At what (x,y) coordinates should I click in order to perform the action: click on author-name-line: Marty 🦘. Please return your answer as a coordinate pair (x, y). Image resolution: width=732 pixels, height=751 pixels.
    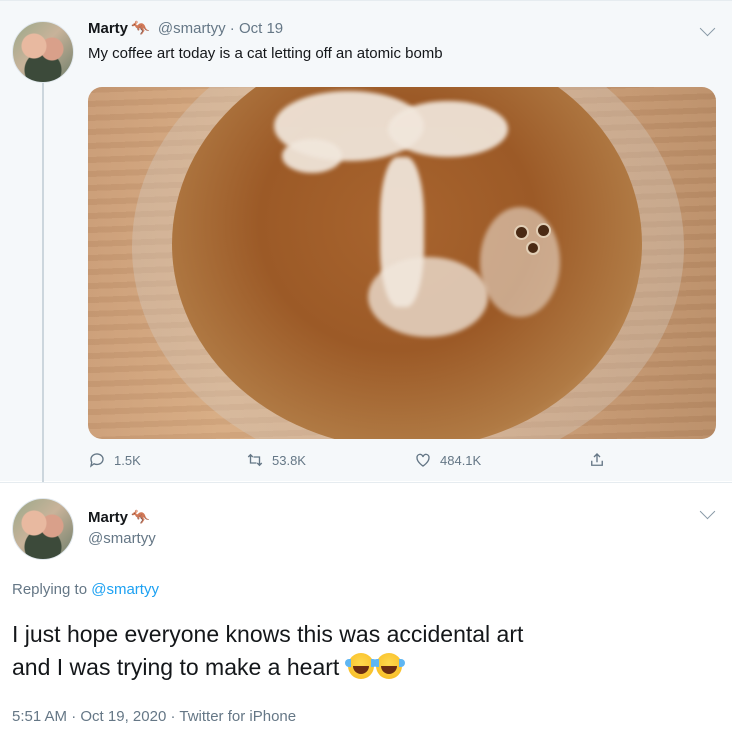
    Looking at the image, I should click on (121, 517).